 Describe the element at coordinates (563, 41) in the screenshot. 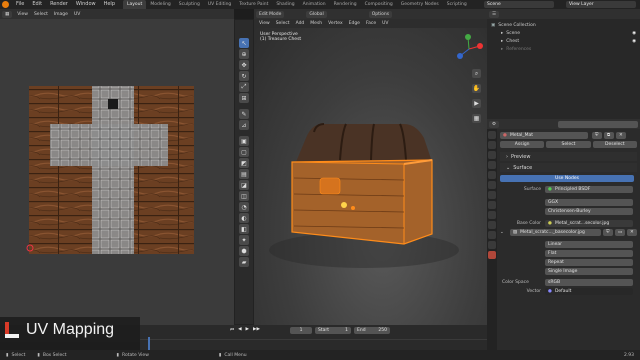

I see `outliner-item: ▸ Chest ◉` at that location.